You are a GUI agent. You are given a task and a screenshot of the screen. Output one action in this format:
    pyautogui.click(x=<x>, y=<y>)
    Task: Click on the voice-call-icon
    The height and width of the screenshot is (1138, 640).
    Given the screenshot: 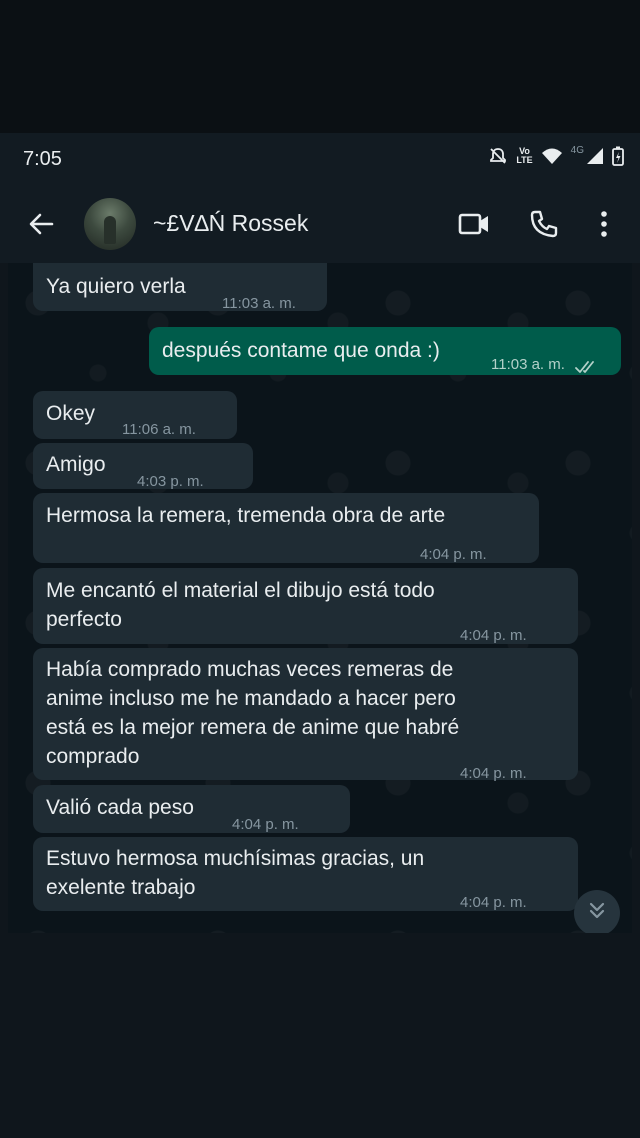 What is the action you would take?
    pyautogui.click(x=544, y=226)
    